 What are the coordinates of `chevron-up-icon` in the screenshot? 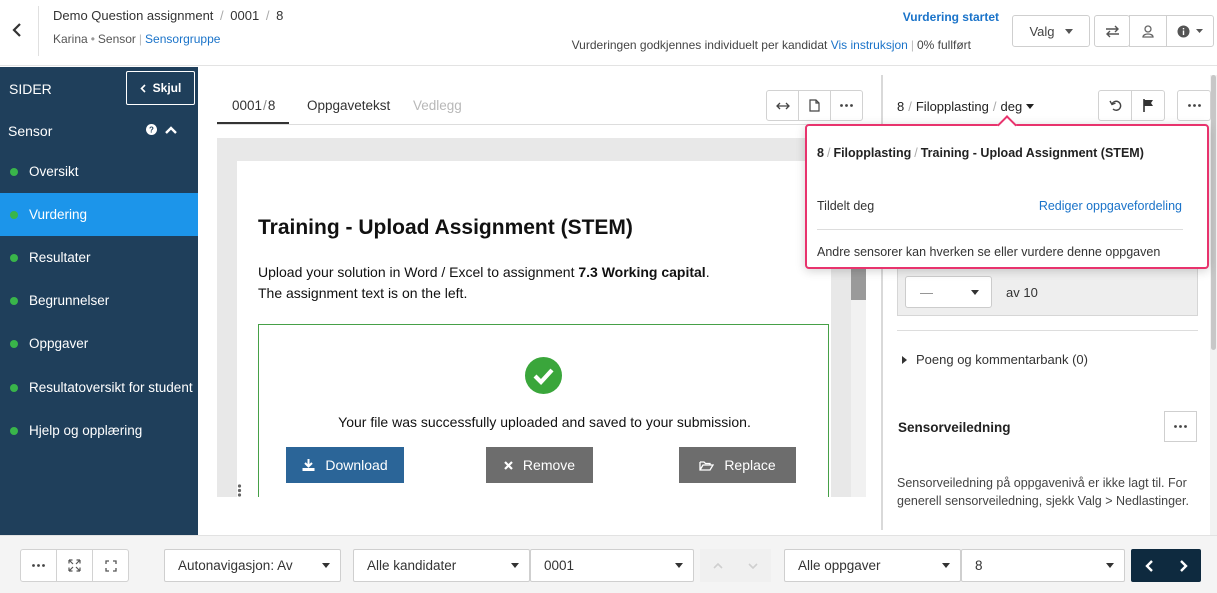 It's located at (171, 129).